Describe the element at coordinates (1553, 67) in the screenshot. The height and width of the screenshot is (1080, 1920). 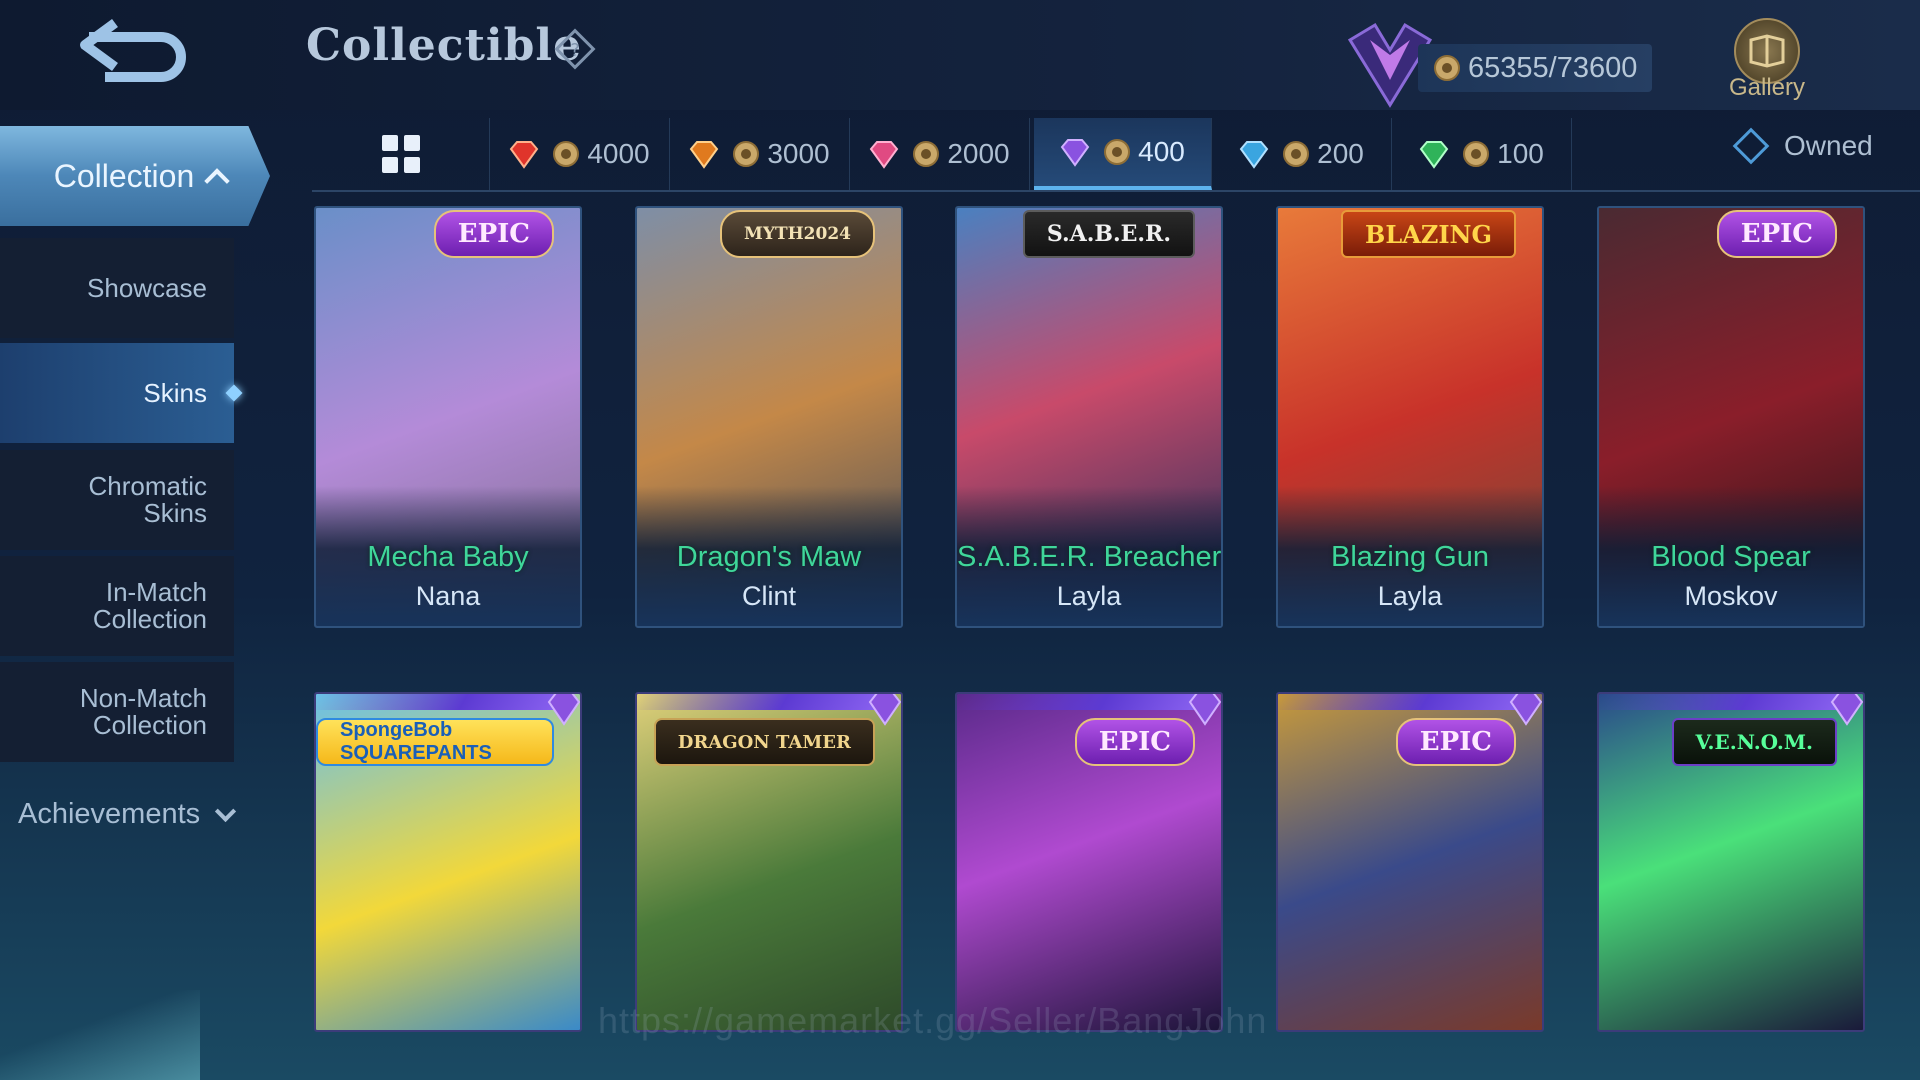
I see `points-value: 65355/73600` at that location.